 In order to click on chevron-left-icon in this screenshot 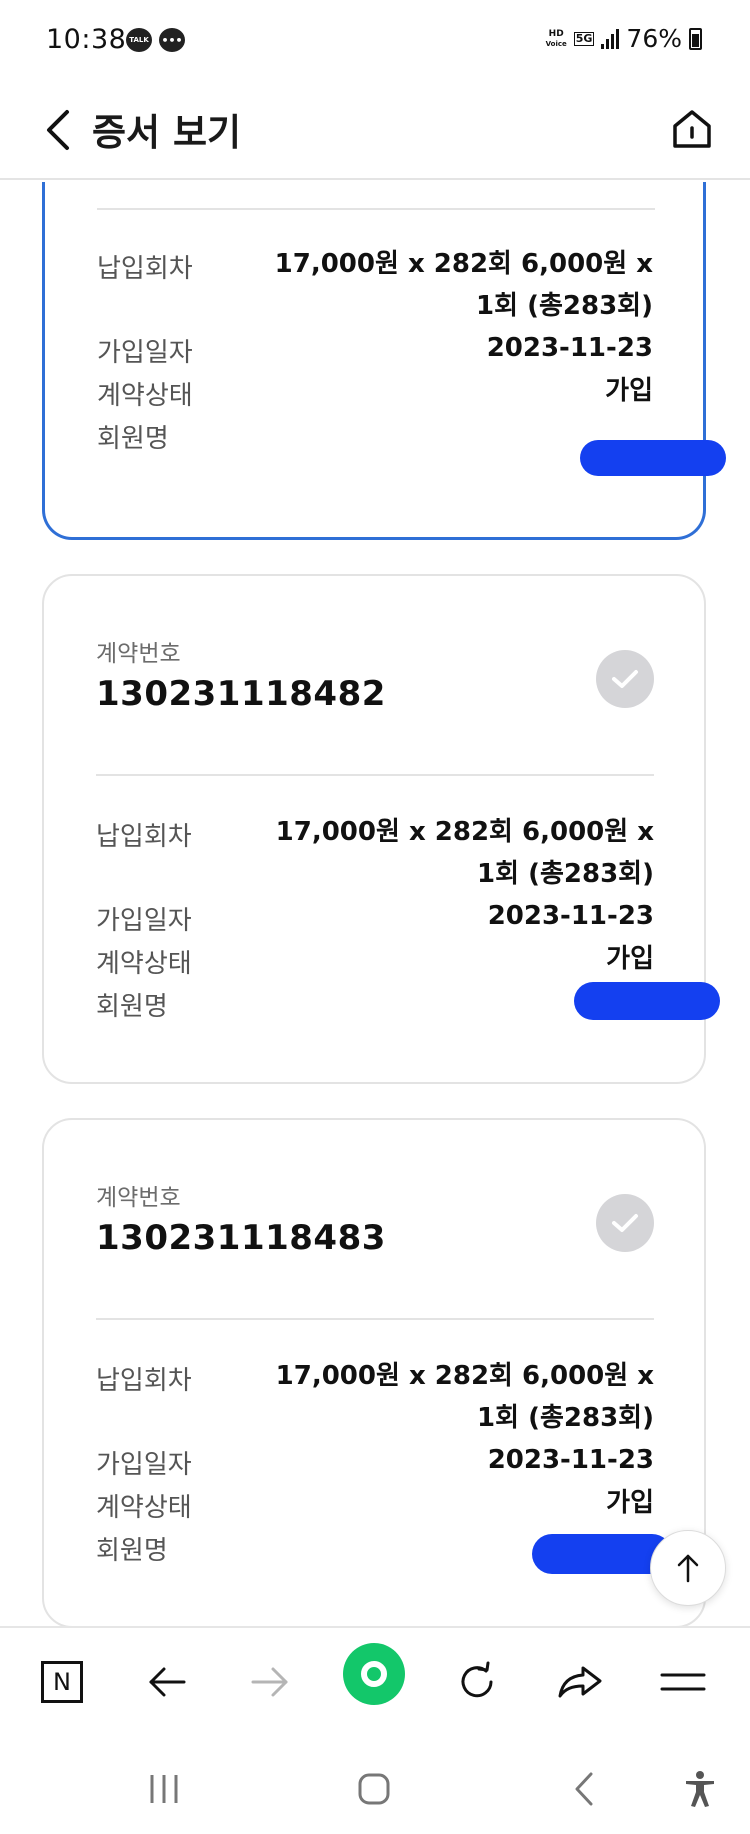, I will do `click(58, 130)`.